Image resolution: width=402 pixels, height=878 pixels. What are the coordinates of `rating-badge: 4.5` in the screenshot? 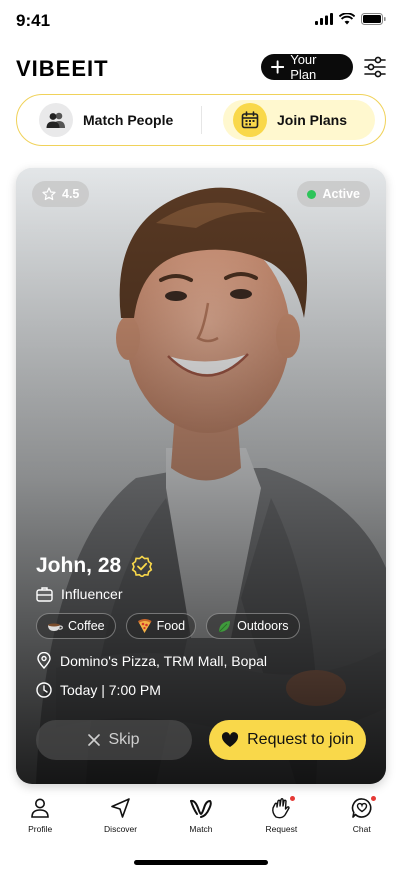 It's located at (61, 194).